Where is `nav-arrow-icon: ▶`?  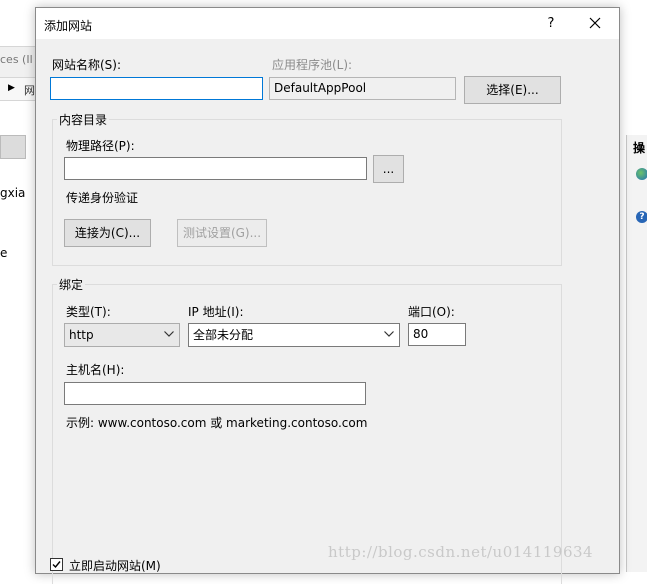
nav-arrow-icon: ▶ is located at coordinates (11, 88).